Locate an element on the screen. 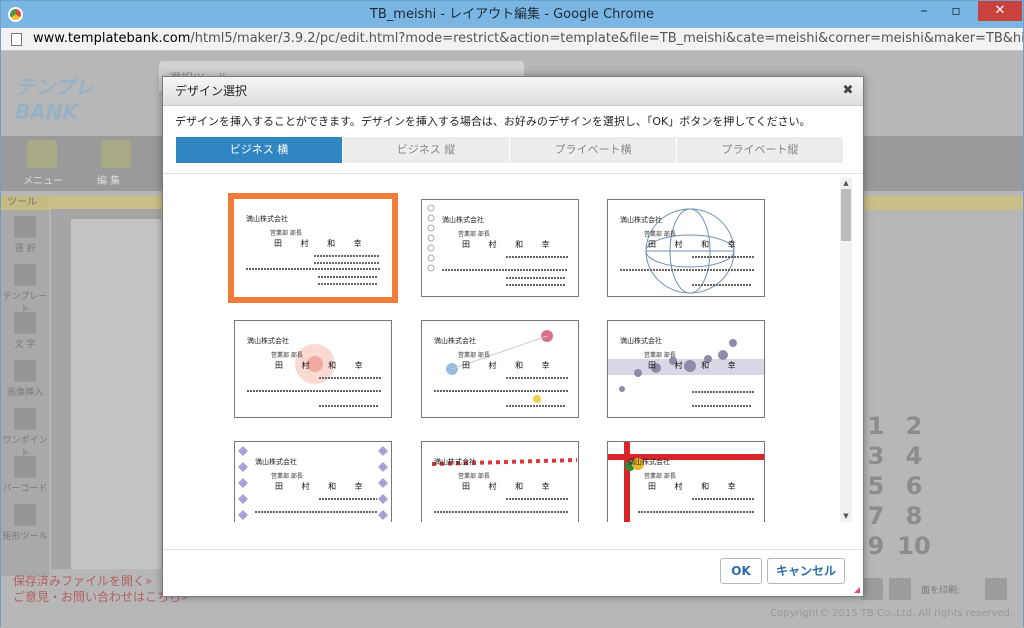 The image size is (1024, 628). design-card-diamonds: 満山株式会社 営業部 部長 田 村 和 幸 is located at coordinates (313, 481).